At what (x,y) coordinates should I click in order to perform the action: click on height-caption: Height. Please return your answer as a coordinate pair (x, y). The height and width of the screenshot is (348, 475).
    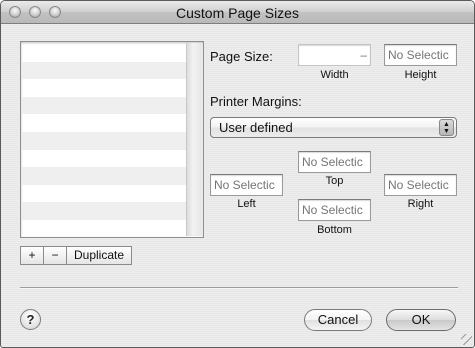
    Looking at the image, I should click on (420, 75).